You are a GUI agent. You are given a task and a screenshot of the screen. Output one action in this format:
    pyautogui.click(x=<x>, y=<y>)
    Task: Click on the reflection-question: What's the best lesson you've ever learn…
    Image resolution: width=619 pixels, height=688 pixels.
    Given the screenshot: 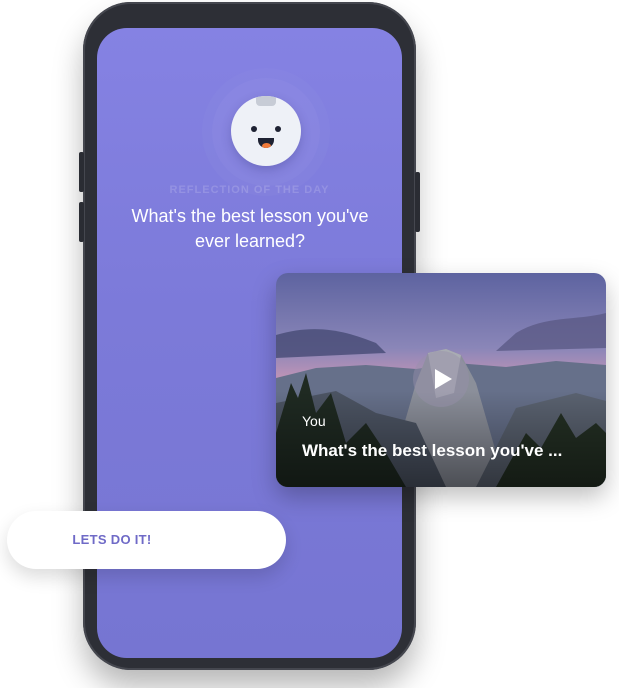 What is the action you would take?
    pyautogui.click(x=250, y=228)
    